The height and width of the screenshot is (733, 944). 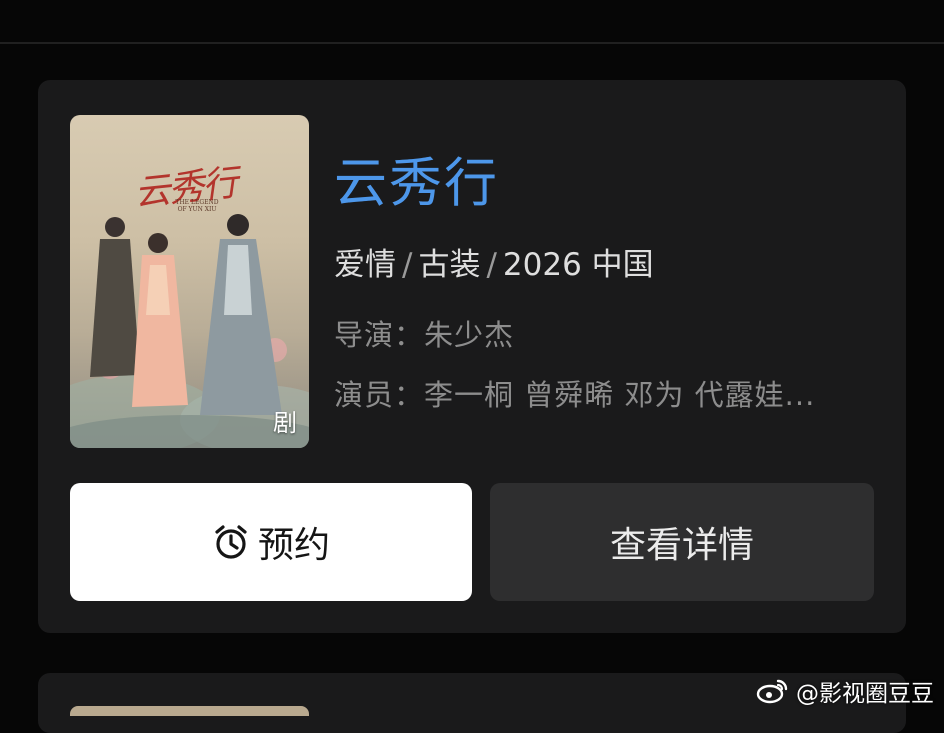 I want to click on alarm-clock-icon, so click(x=231, y=542).